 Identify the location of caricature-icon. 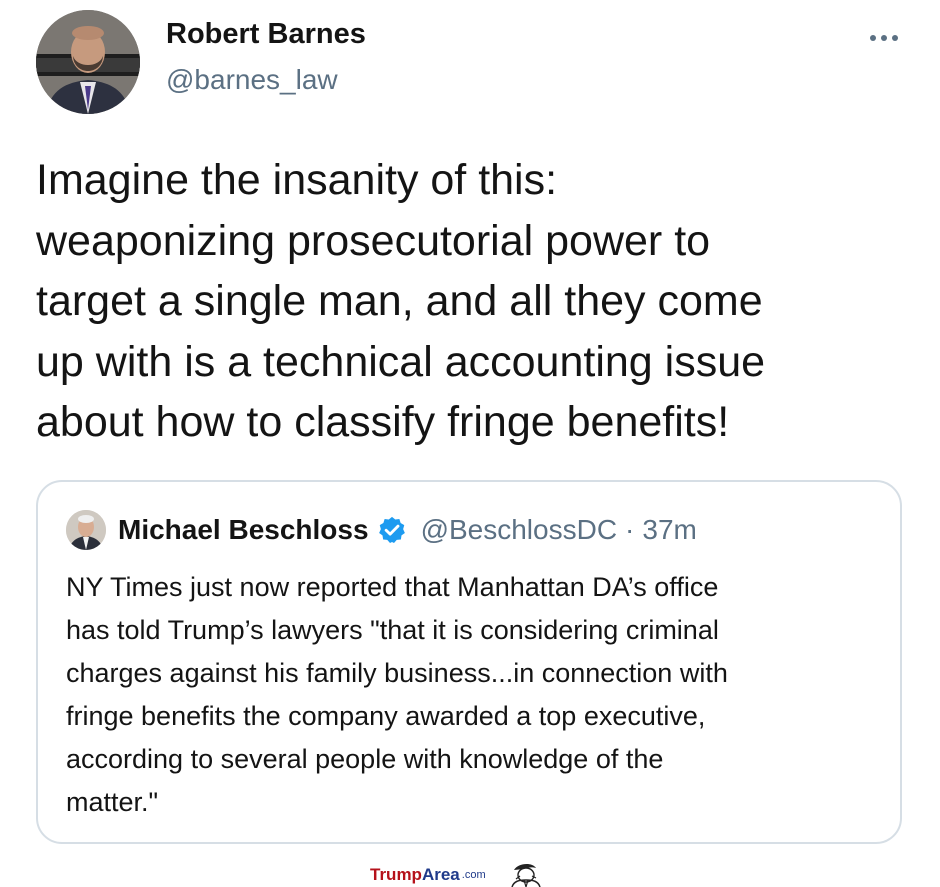
(525, 875).